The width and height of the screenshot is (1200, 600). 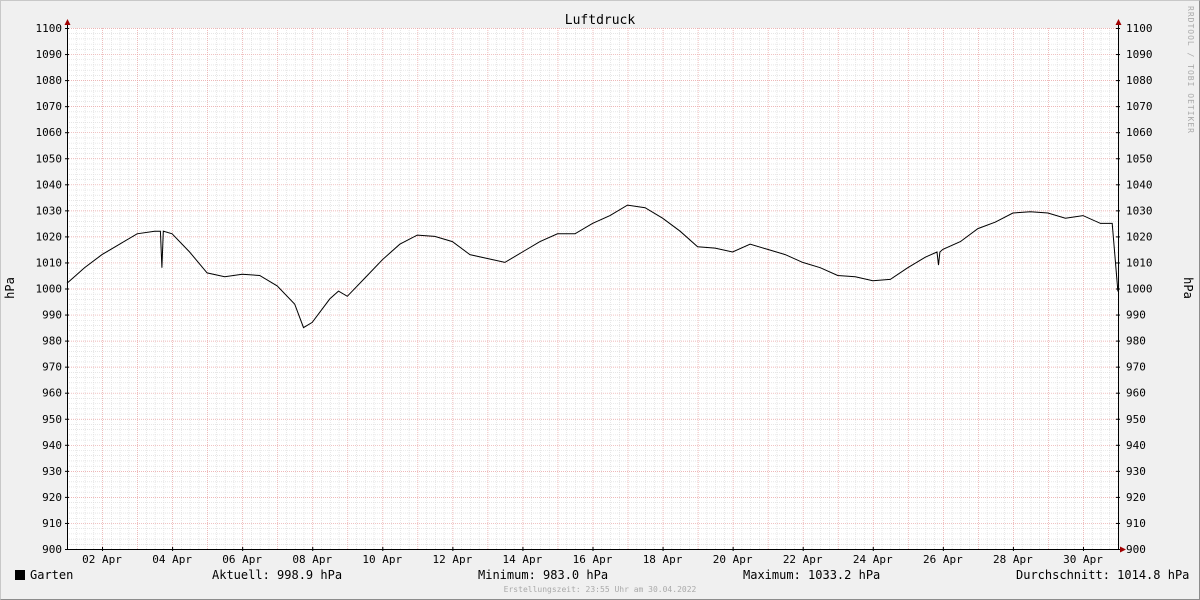 I want to click on y-tick-label-left: 990, so click(x=52, y=315).